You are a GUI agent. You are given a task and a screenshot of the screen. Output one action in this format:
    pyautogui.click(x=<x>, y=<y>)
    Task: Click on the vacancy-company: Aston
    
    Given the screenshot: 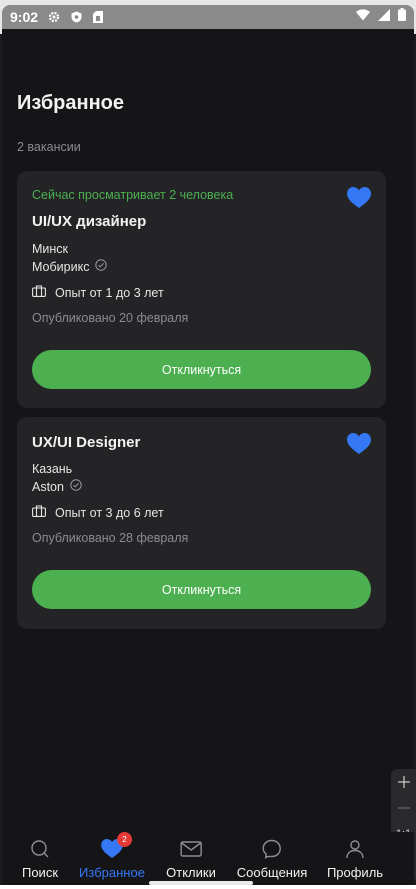 What is the action you would take?
    pyautogui.click(x=57, y=486)
    